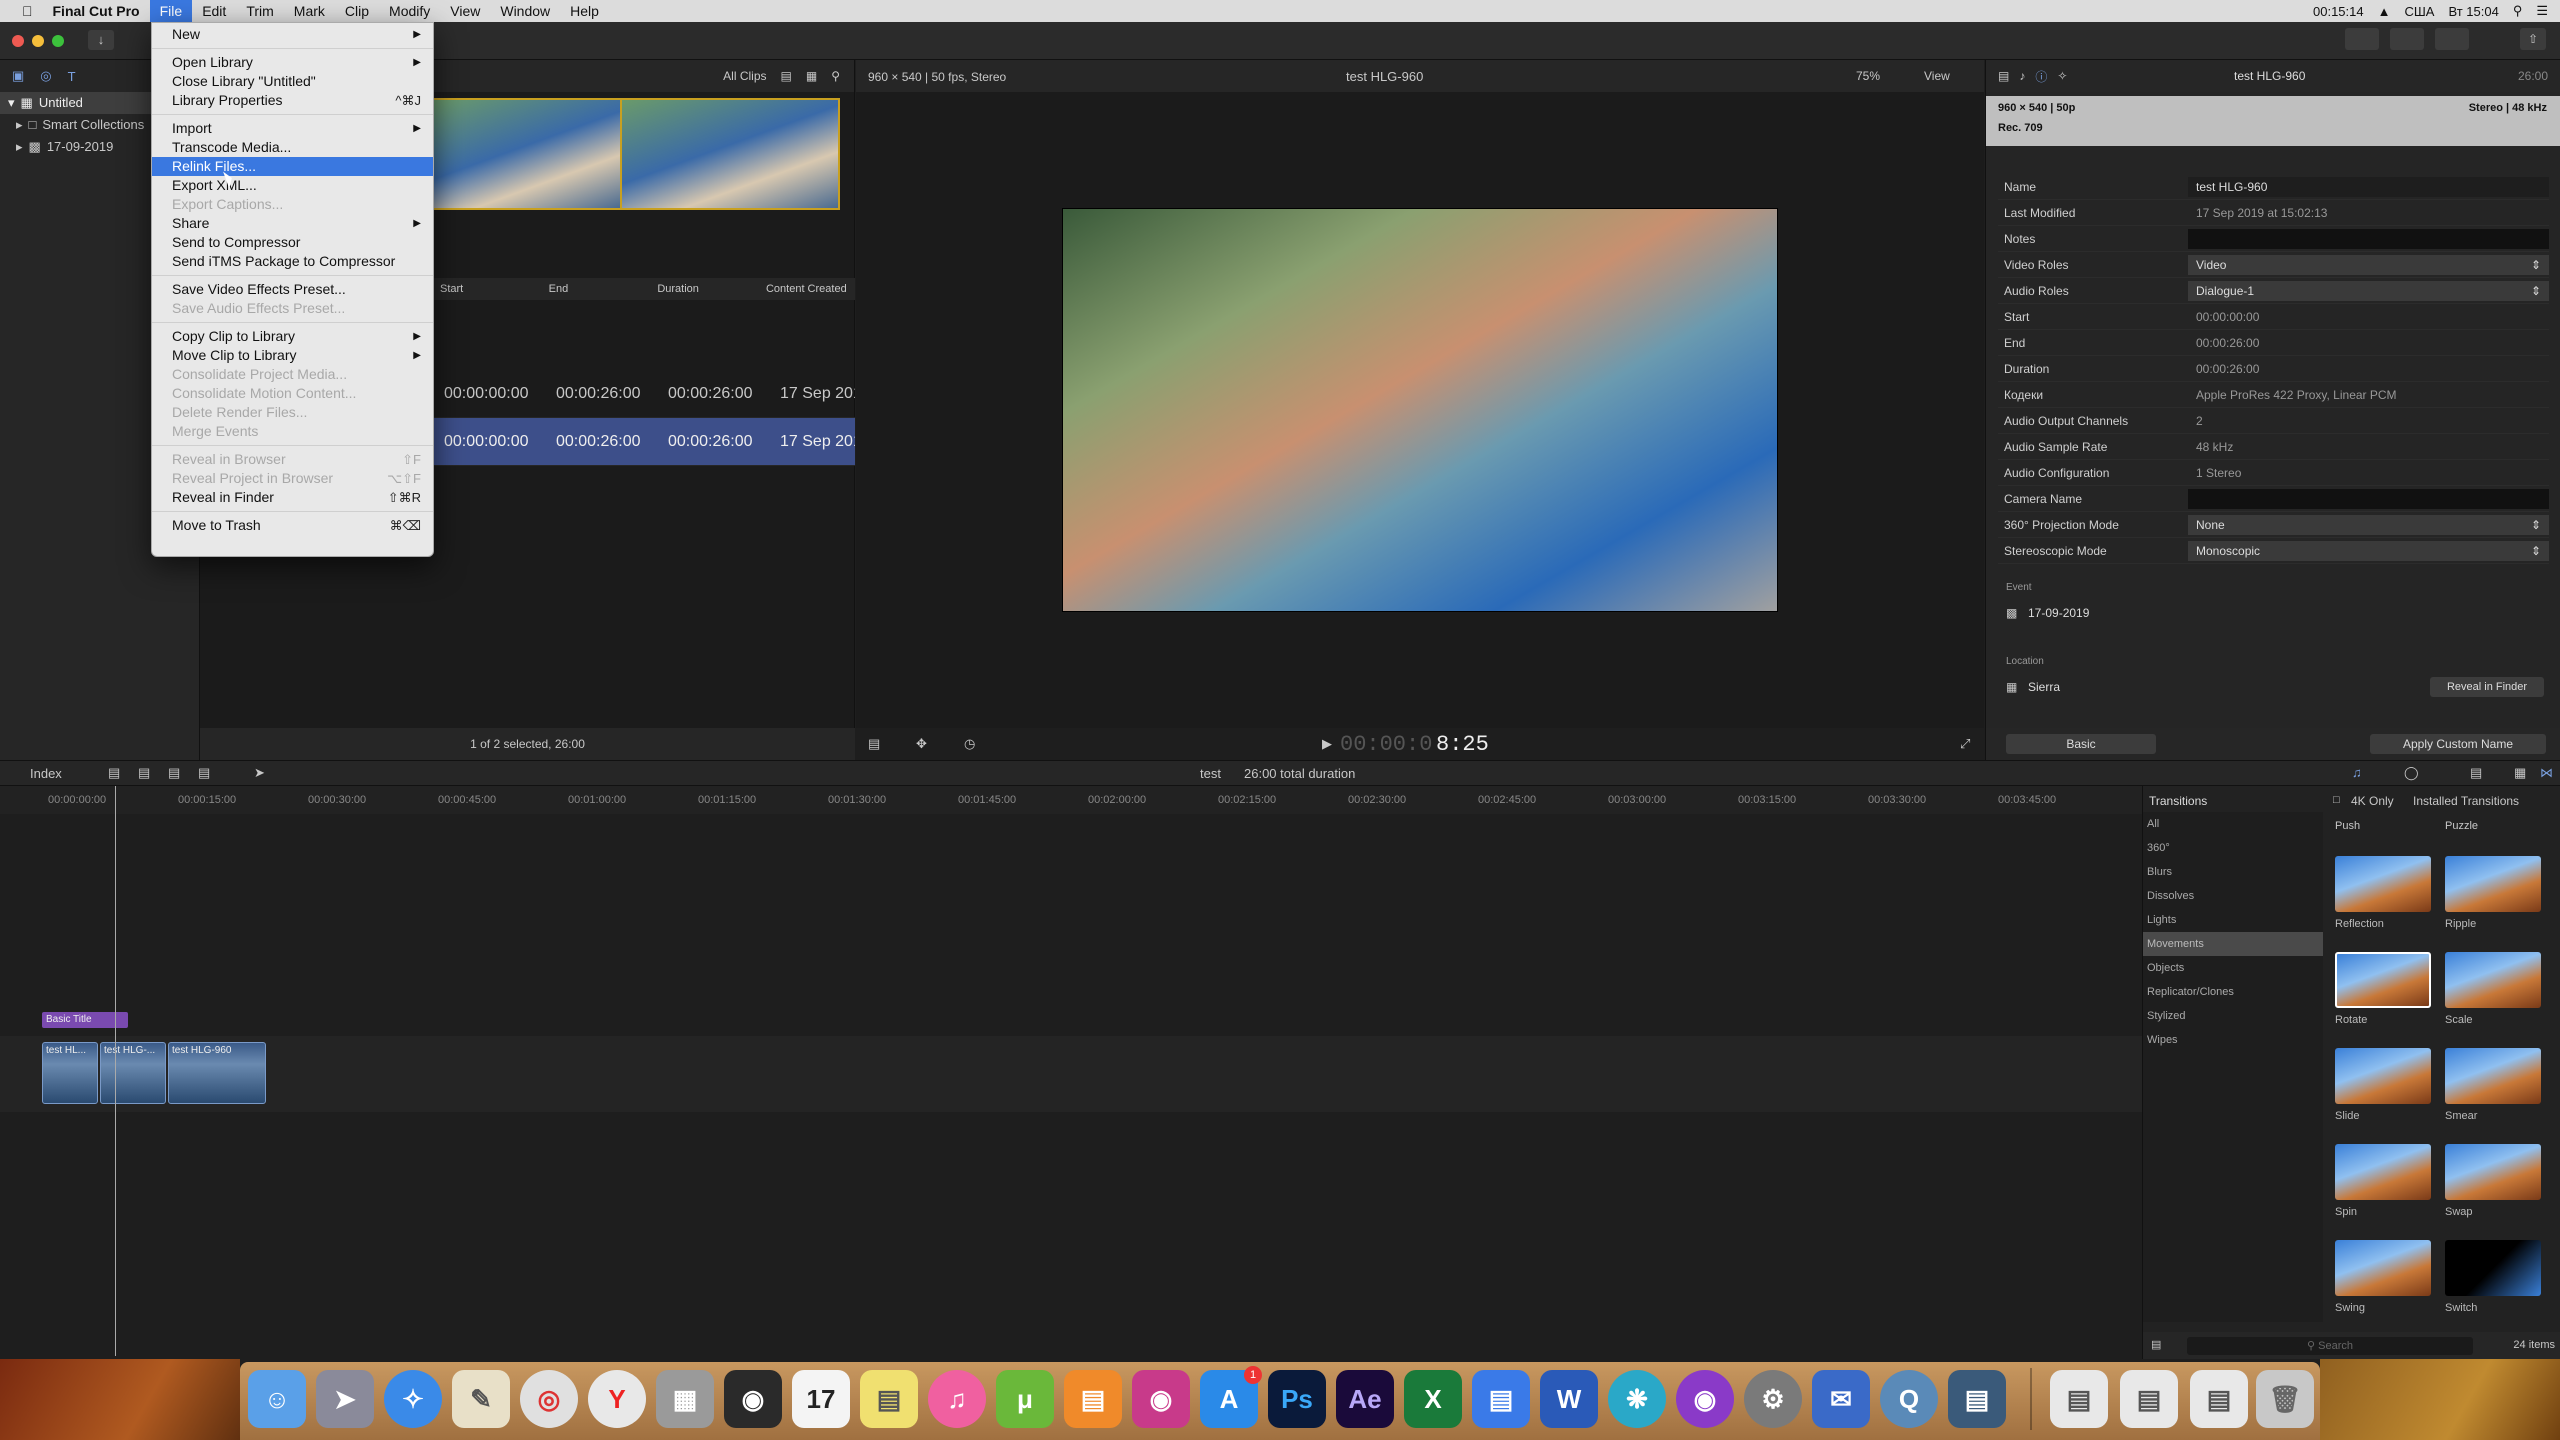 The height and width of the screenshot is (1440, 2560). Describe the element at coordinates (811, 76) in the screenshot. I see `filmstrip-view-icon: ▦` at that location.